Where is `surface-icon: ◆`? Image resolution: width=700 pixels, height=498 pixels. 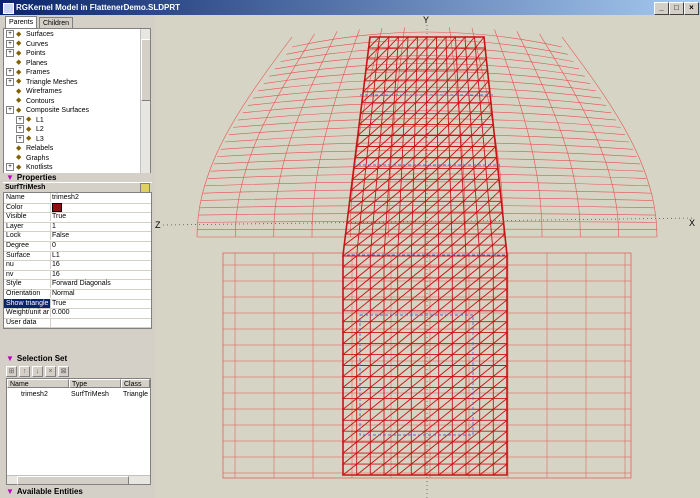 surface-icon: ◆ is located at coordinates (29, 129).